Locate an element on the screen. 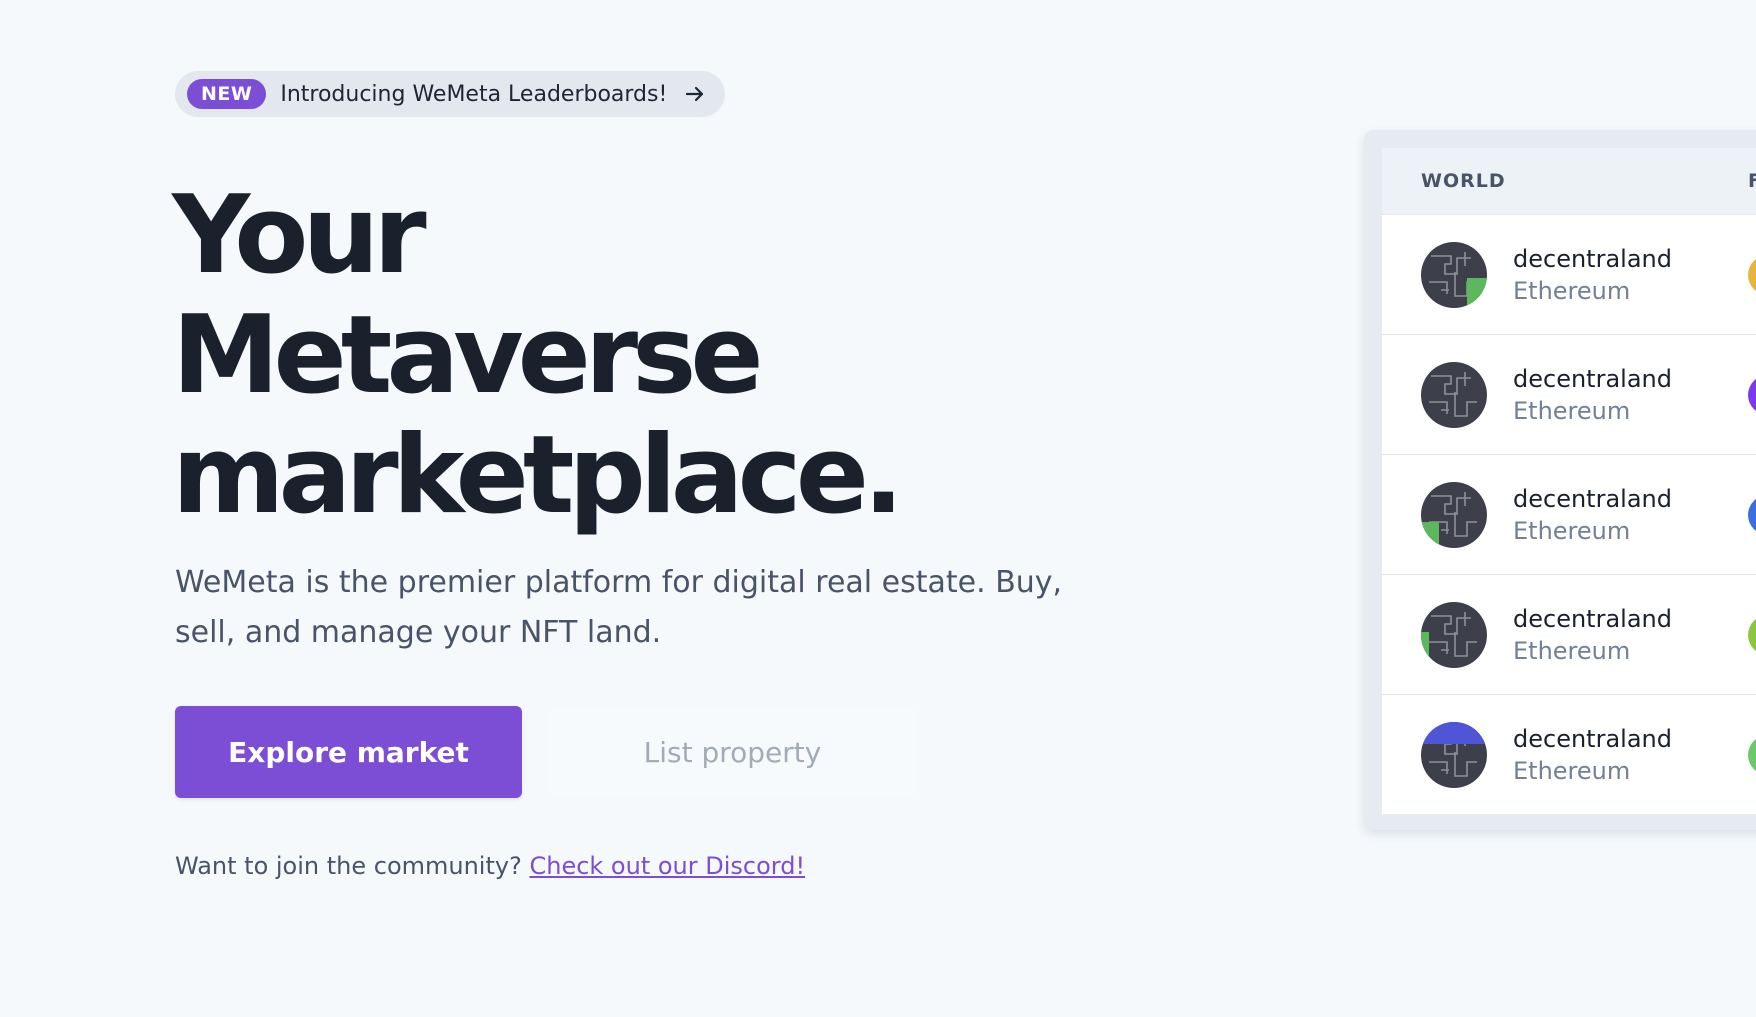 The height and width of the screenshot is (1017, 1756). hero-line-2: Metaverse is located at coordinates (468, 355).